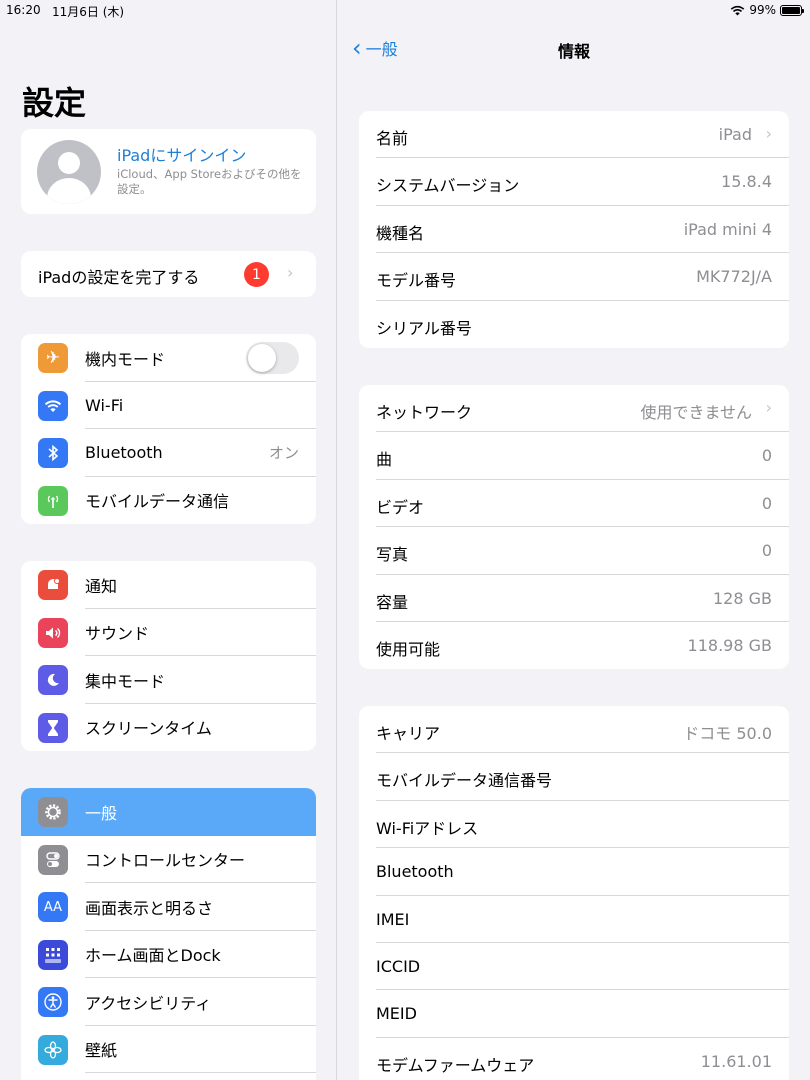  I want to click on battery-icon, so click(792, 10).